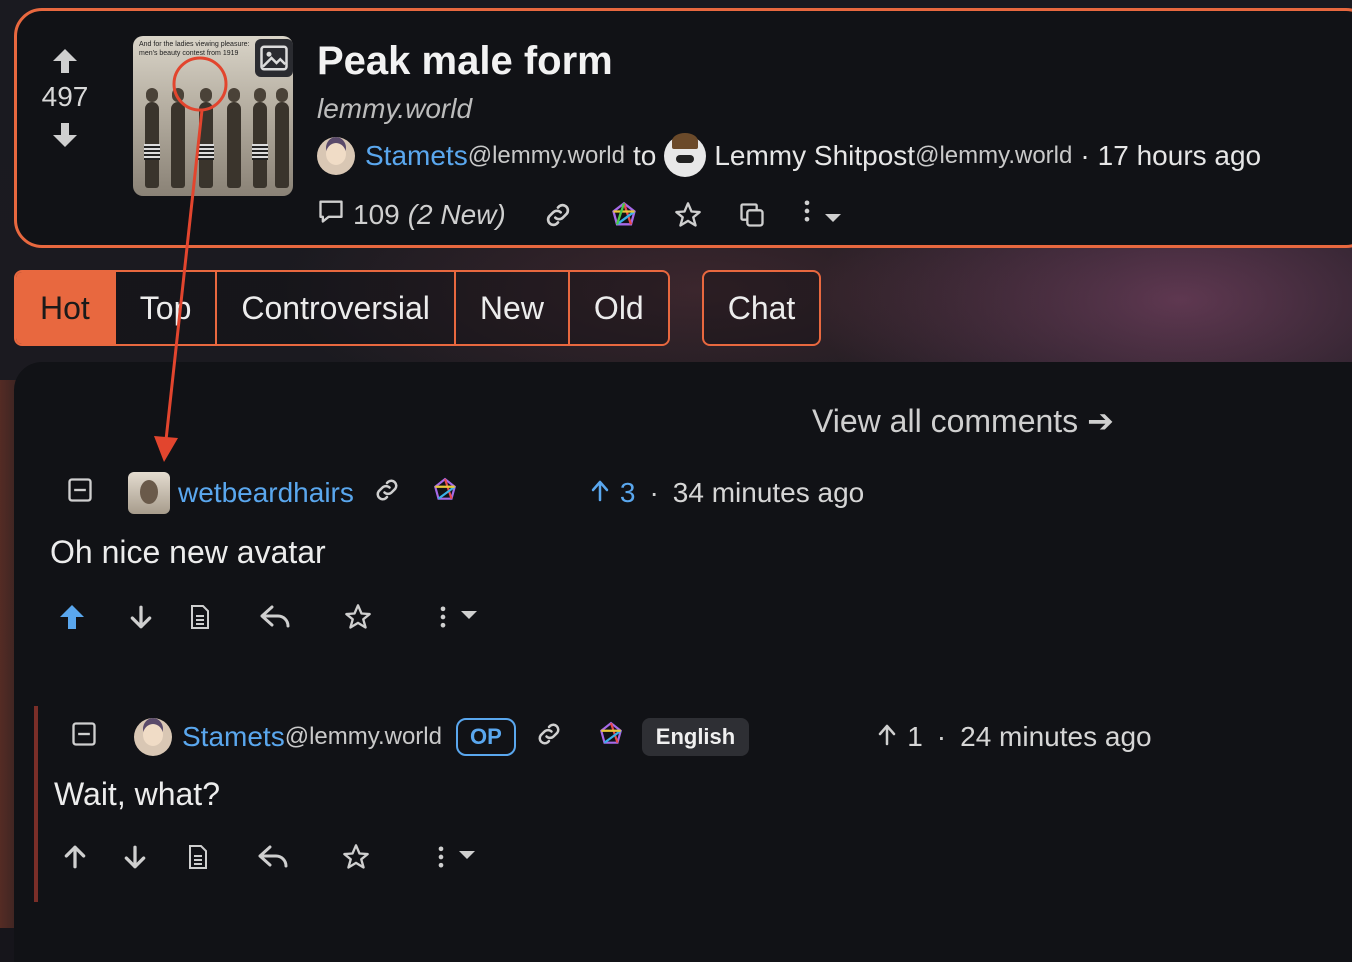 Image resolution: width=1352 pixels, height=962 pixels. I want to click on comment-author: wetbeardhairs, so click(266, 493).